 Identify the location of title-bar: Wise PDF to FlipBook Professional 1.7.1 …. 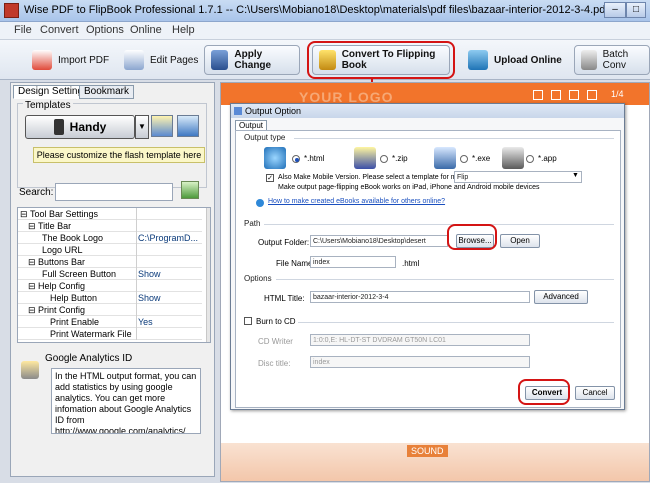
(325, 11).